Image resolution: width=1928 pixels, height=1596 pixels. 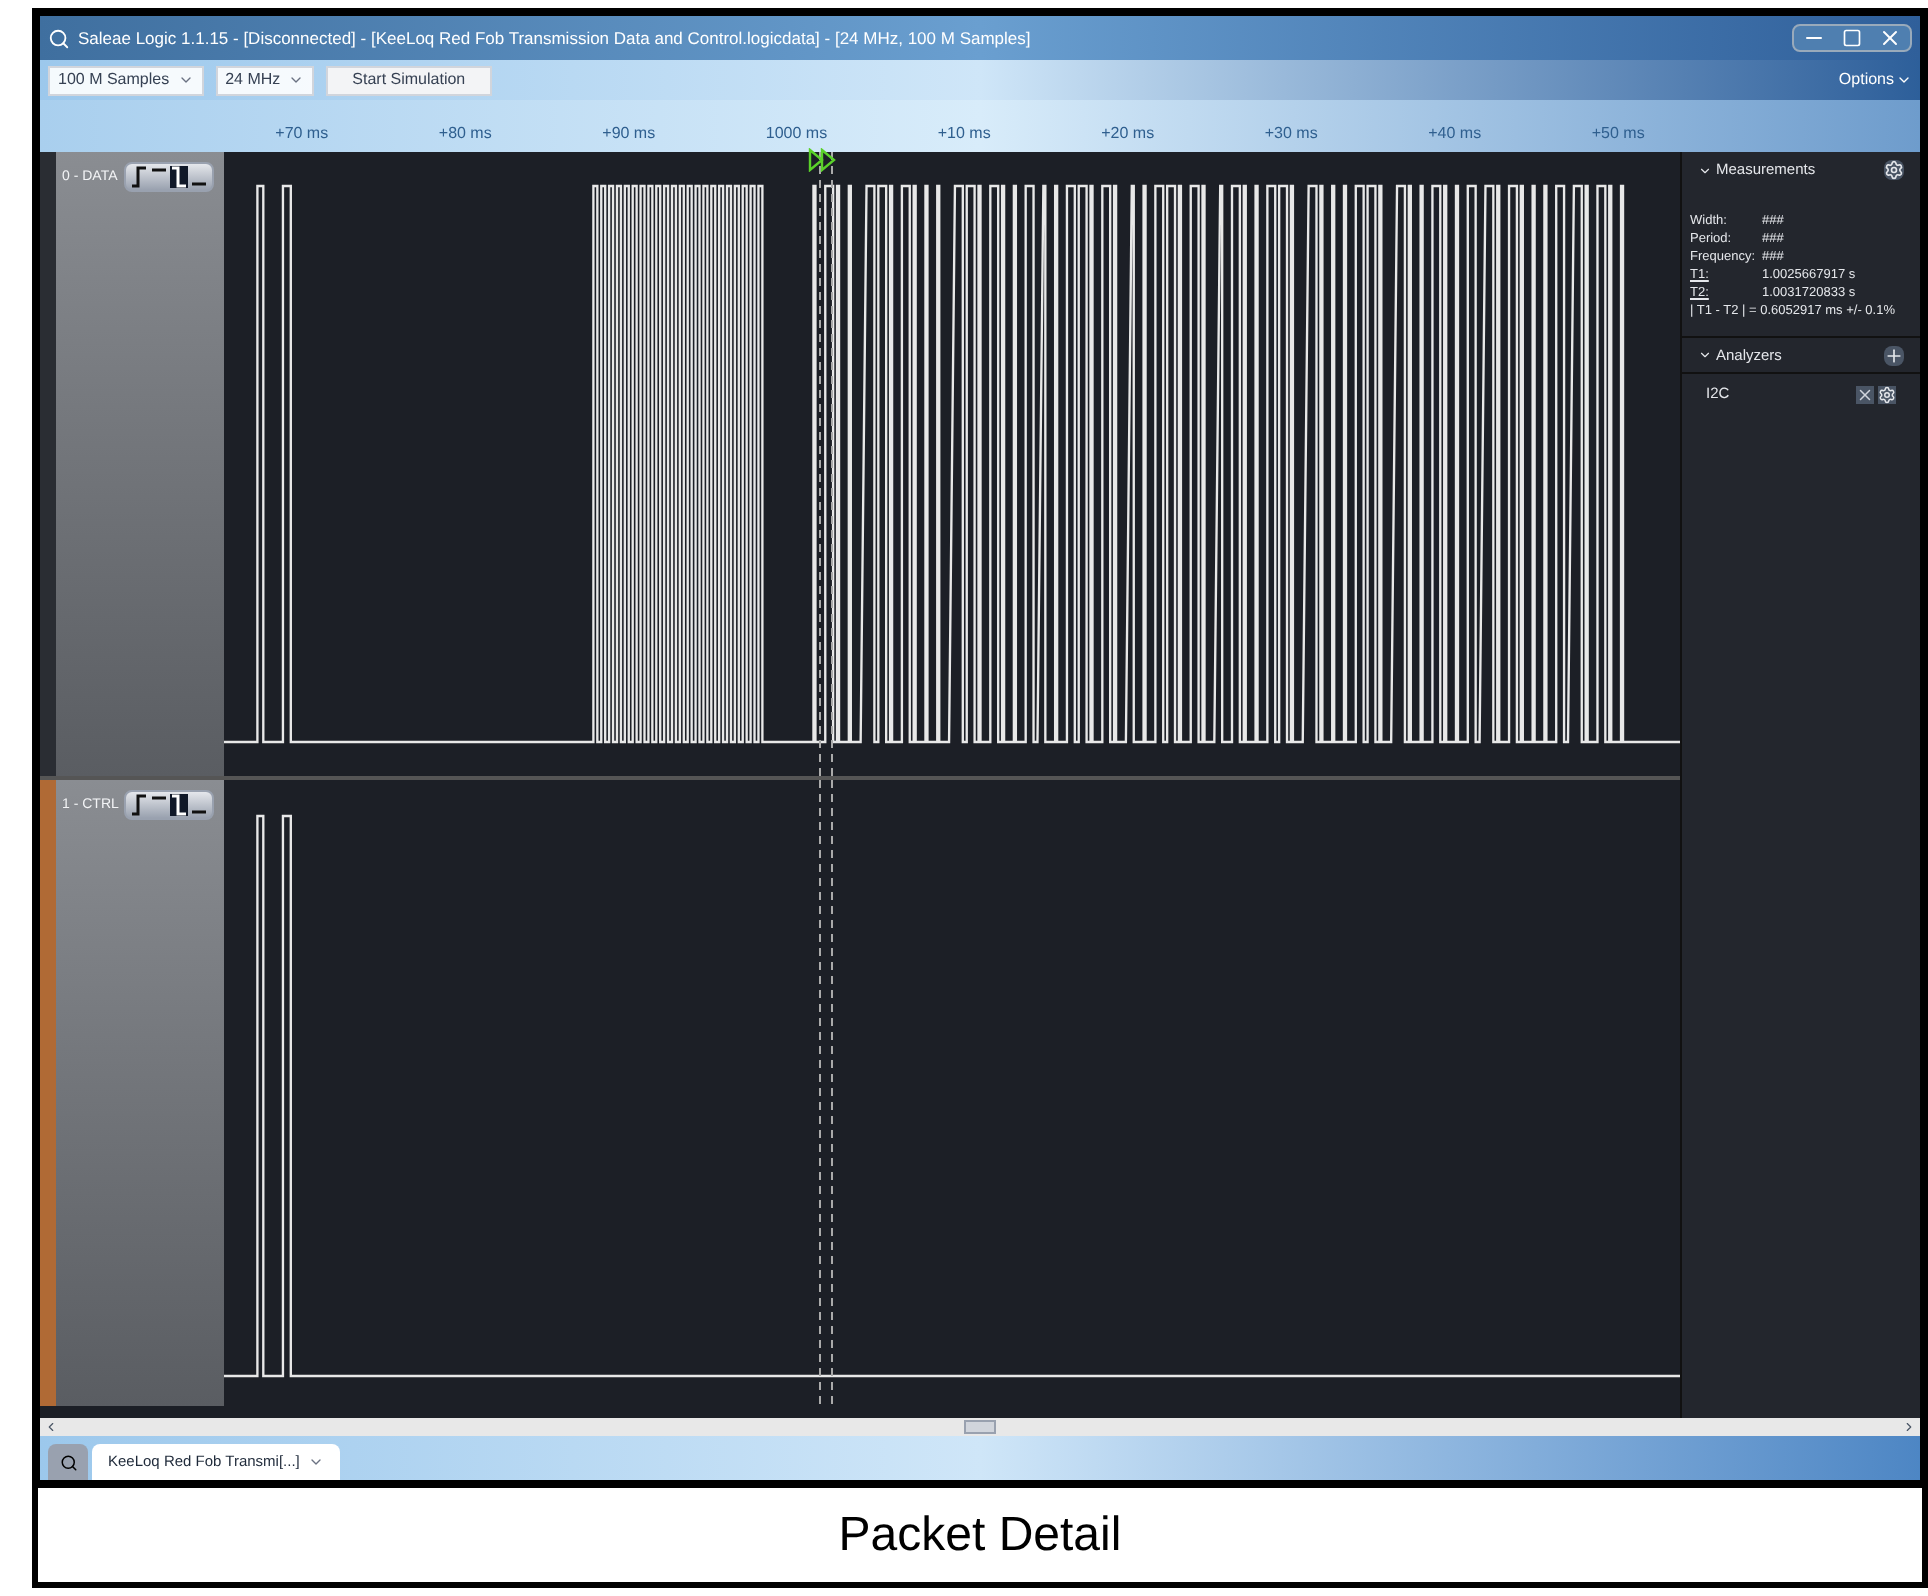 I want to click on window-title: Saleae Logic 1.1.15 - [Disconnected] - [KeeLoq Red Fob Transmission Data and Control.logicdata] - [24 MHz, 100 M Samples], so click(x=554, y=38).